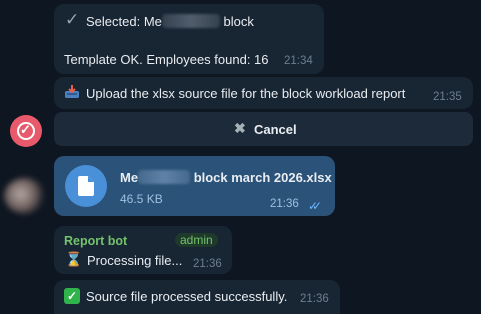 The width and height of the screenshot is (481, 314). I want to click on check-icon: ✓, so click(25, 129).